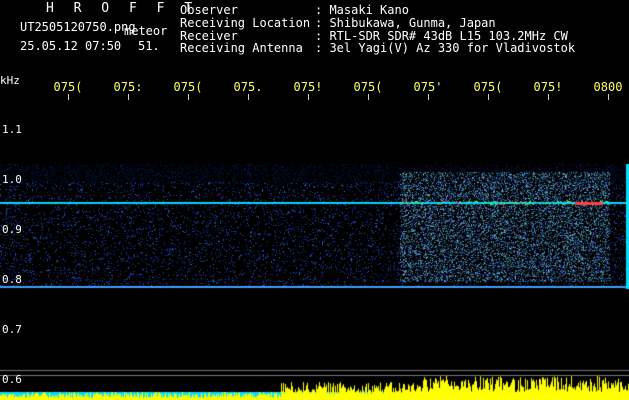 The image size is (629, 400). Describe the element at coordinates (68, 87) in the screenshot. I see `time-label-1: 075(` at that location.